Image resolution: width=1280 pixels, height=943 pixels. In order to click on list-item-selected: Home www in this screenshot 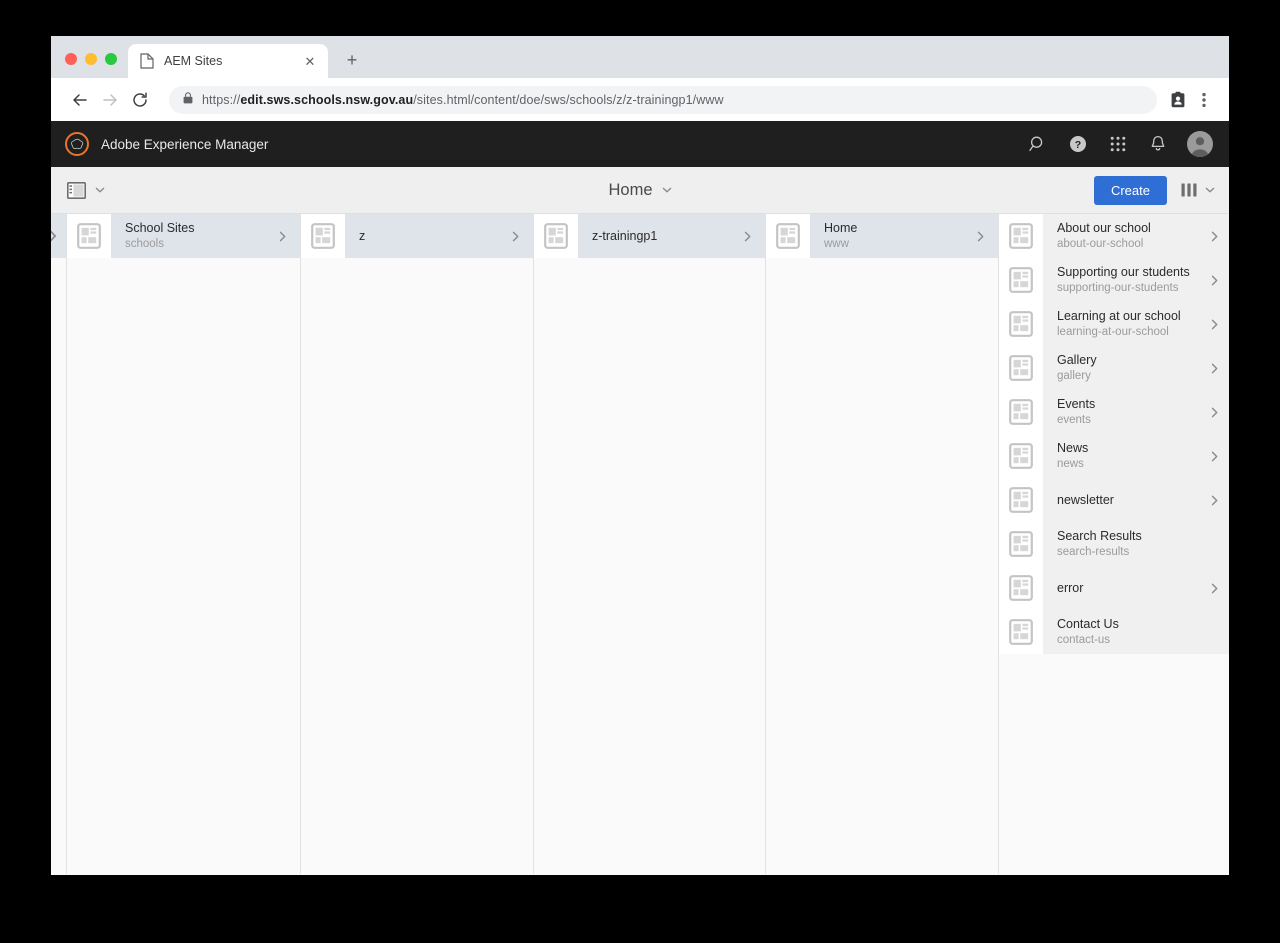, I will do `click(882, 236)`.